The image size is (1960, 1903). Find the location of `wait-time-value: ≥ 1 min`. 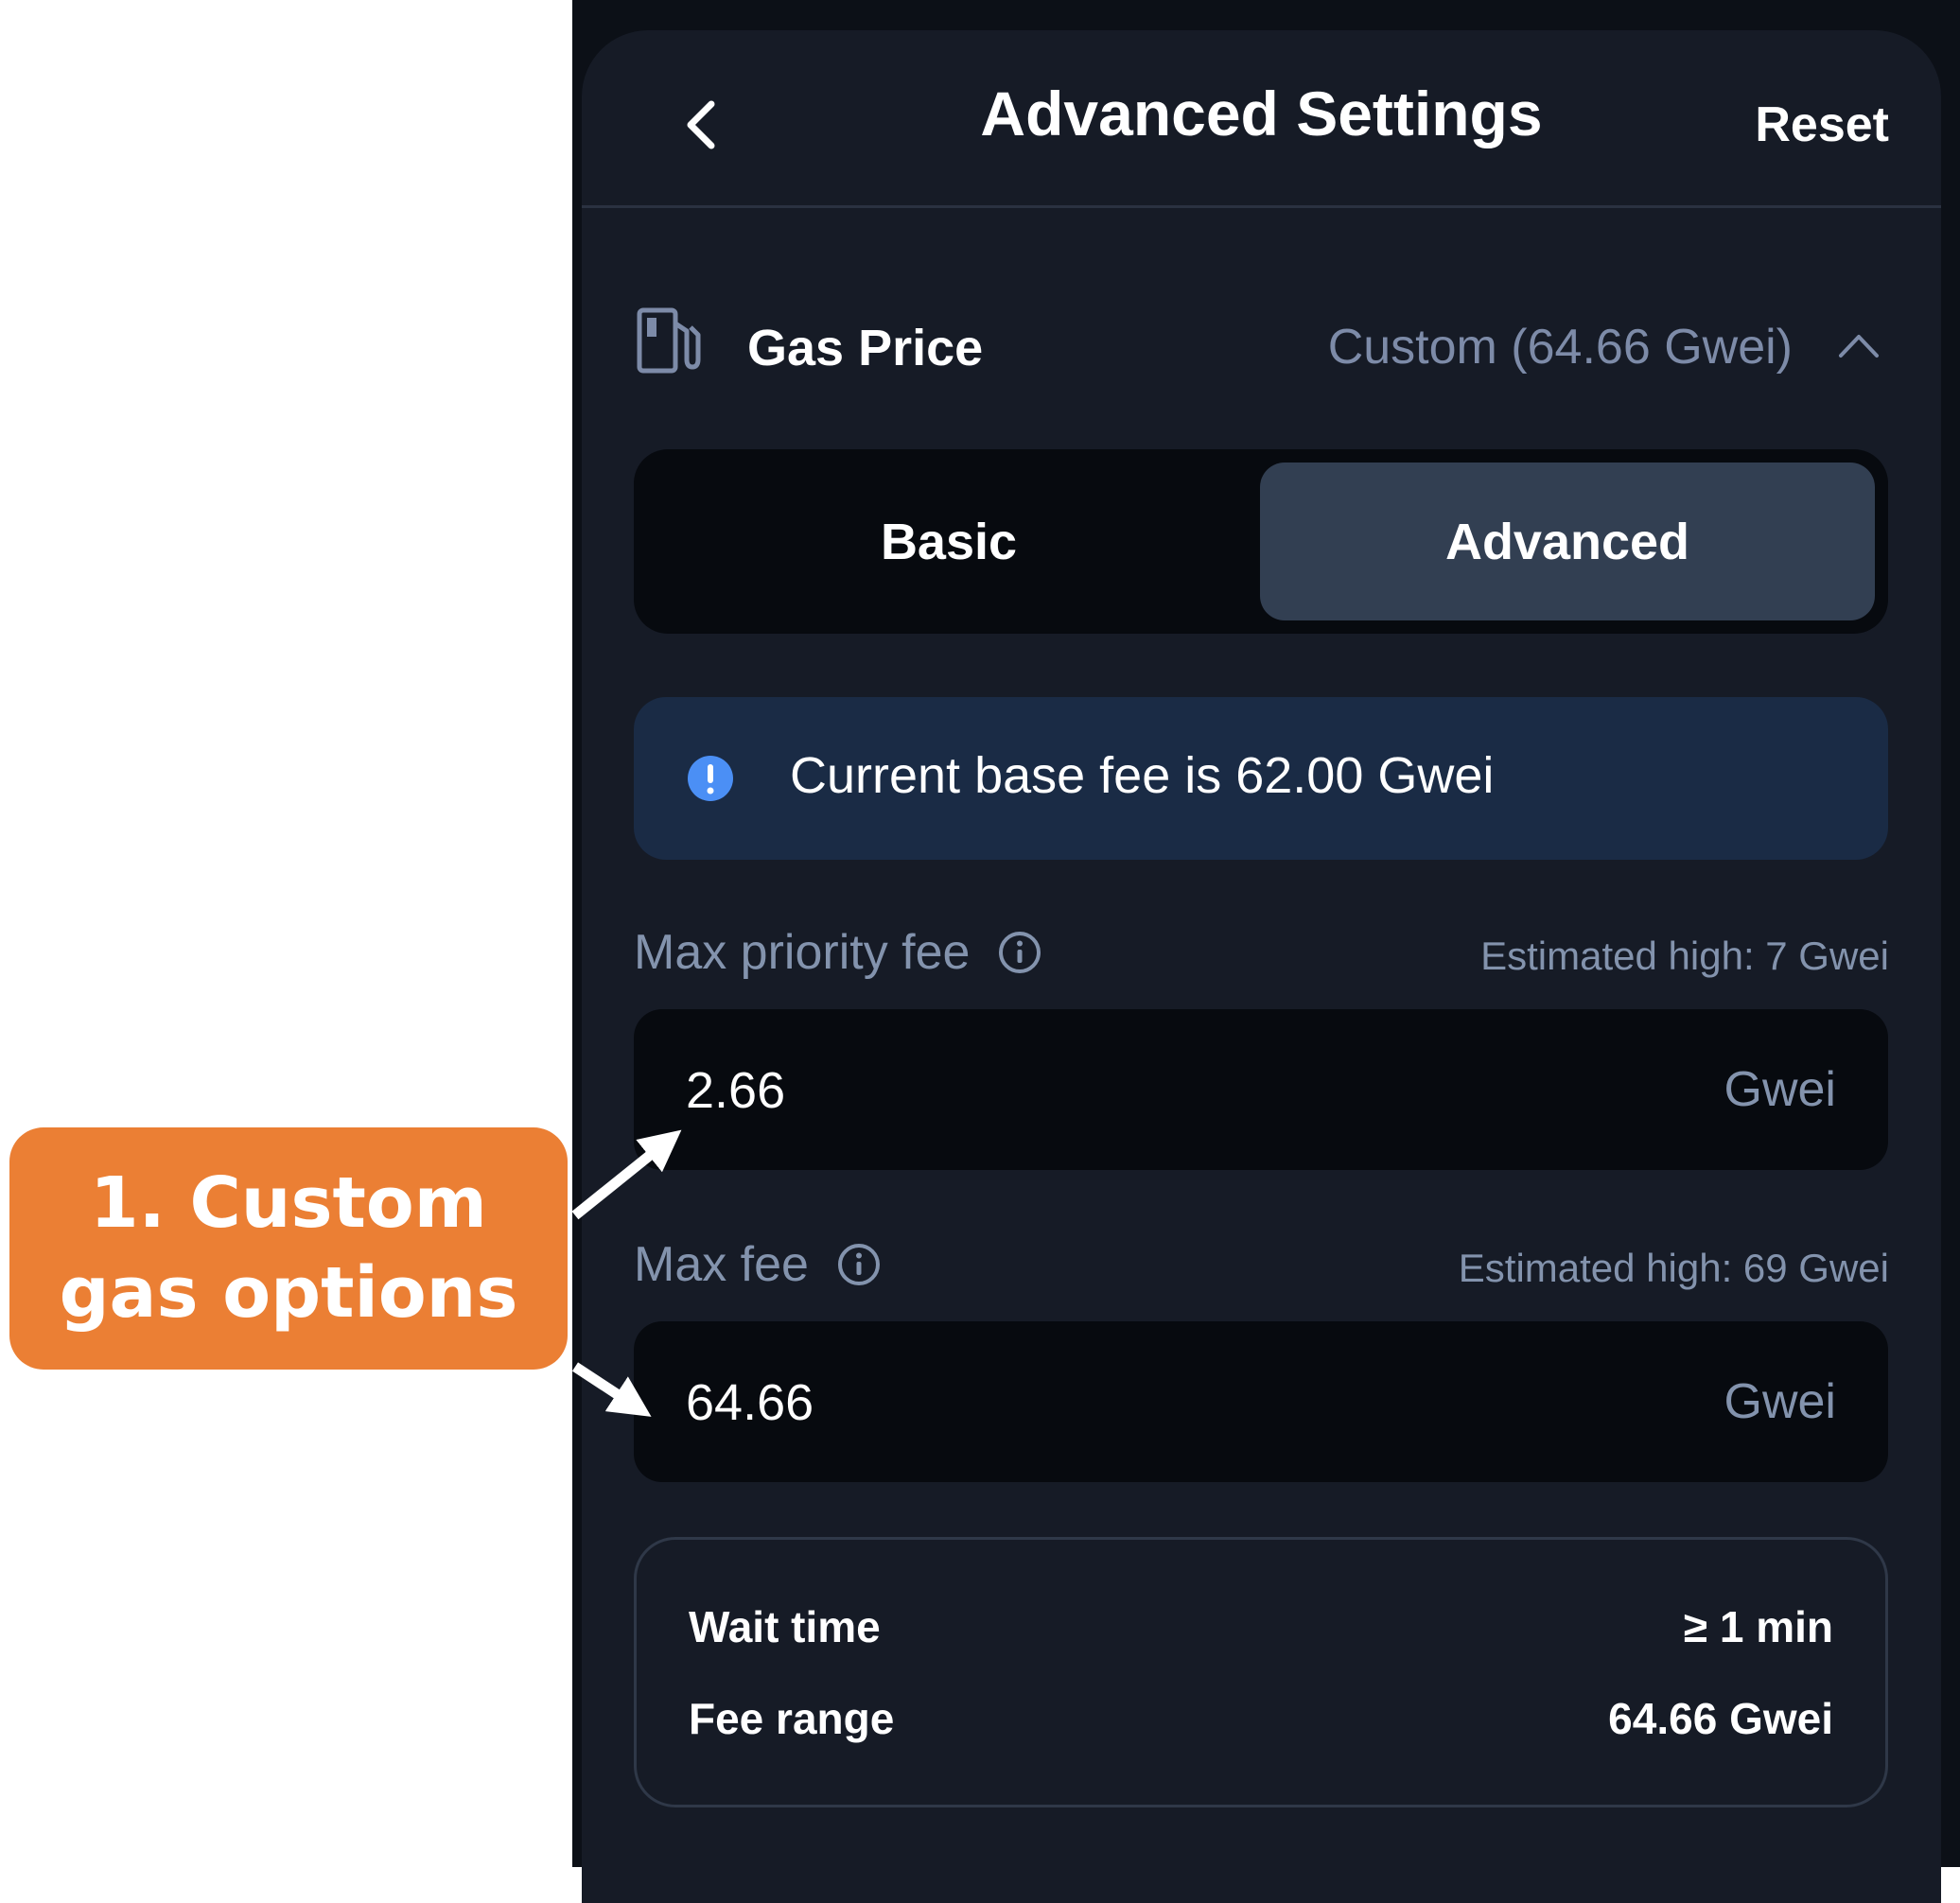

wait-time-value: ≥ 1 min is located at coordinates (1758, 1626).